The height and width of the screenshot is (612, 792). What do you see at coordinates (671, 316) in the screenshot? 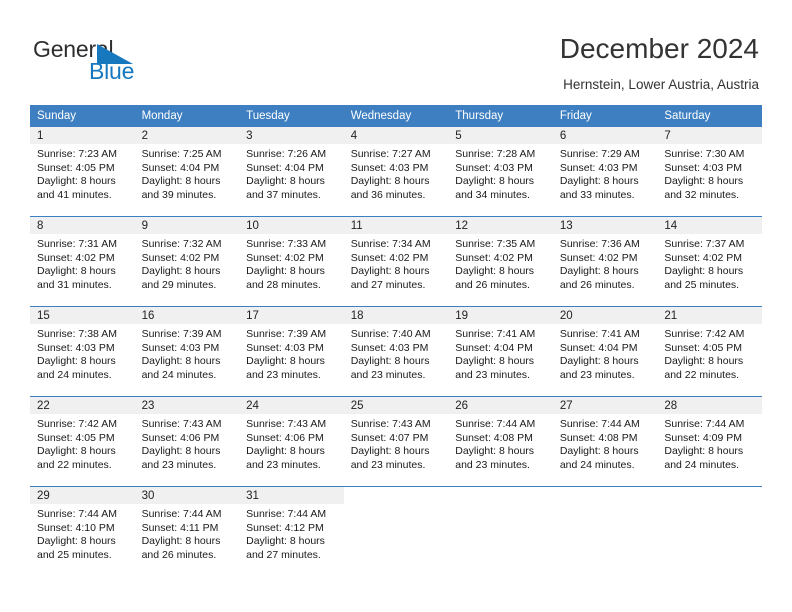
I see `day-number: 21` at bounding box center [671, 316].